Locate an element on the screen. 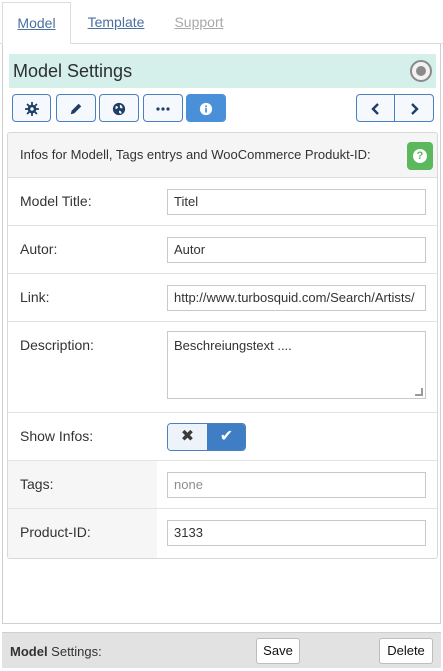  product-id-input: 3133 is located at coordinates (296, 533).